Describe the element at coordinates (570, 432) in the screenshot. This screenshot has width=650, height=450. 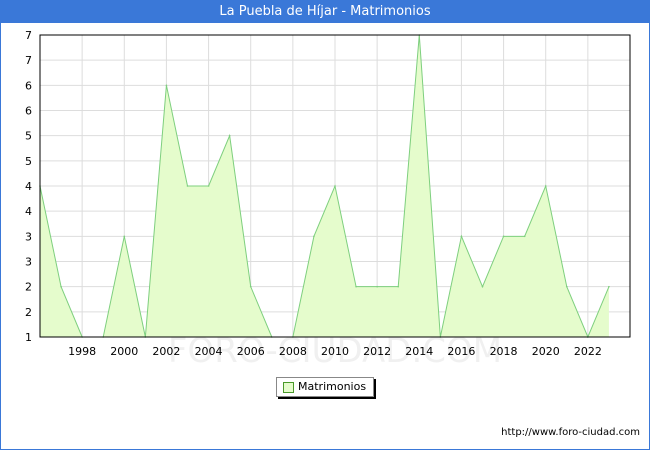
I see `footer-url: http://www.foro-ciudad.com` at that location.